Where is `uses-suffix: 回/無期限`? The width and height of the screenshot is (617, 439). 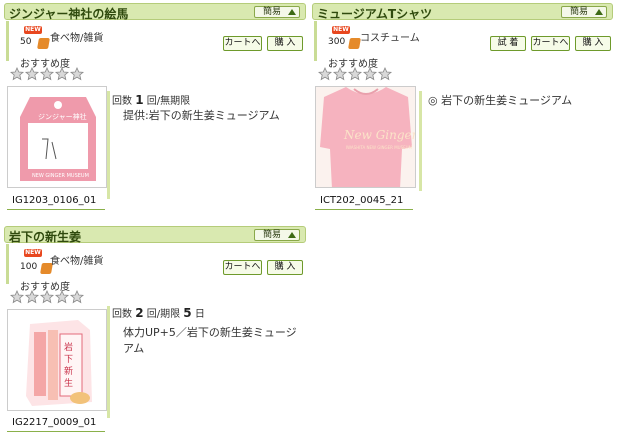 uses-suffix: 回/無期限 is located at coordinates (168, 101).